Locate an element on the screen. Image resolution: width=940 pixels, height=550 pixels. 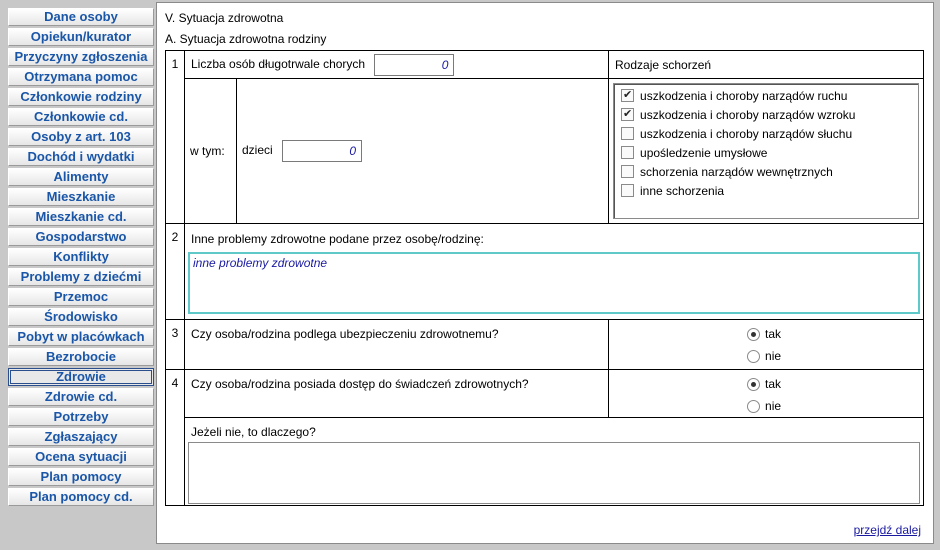
access-option-nie: nie is located at coordinates (766, 406).